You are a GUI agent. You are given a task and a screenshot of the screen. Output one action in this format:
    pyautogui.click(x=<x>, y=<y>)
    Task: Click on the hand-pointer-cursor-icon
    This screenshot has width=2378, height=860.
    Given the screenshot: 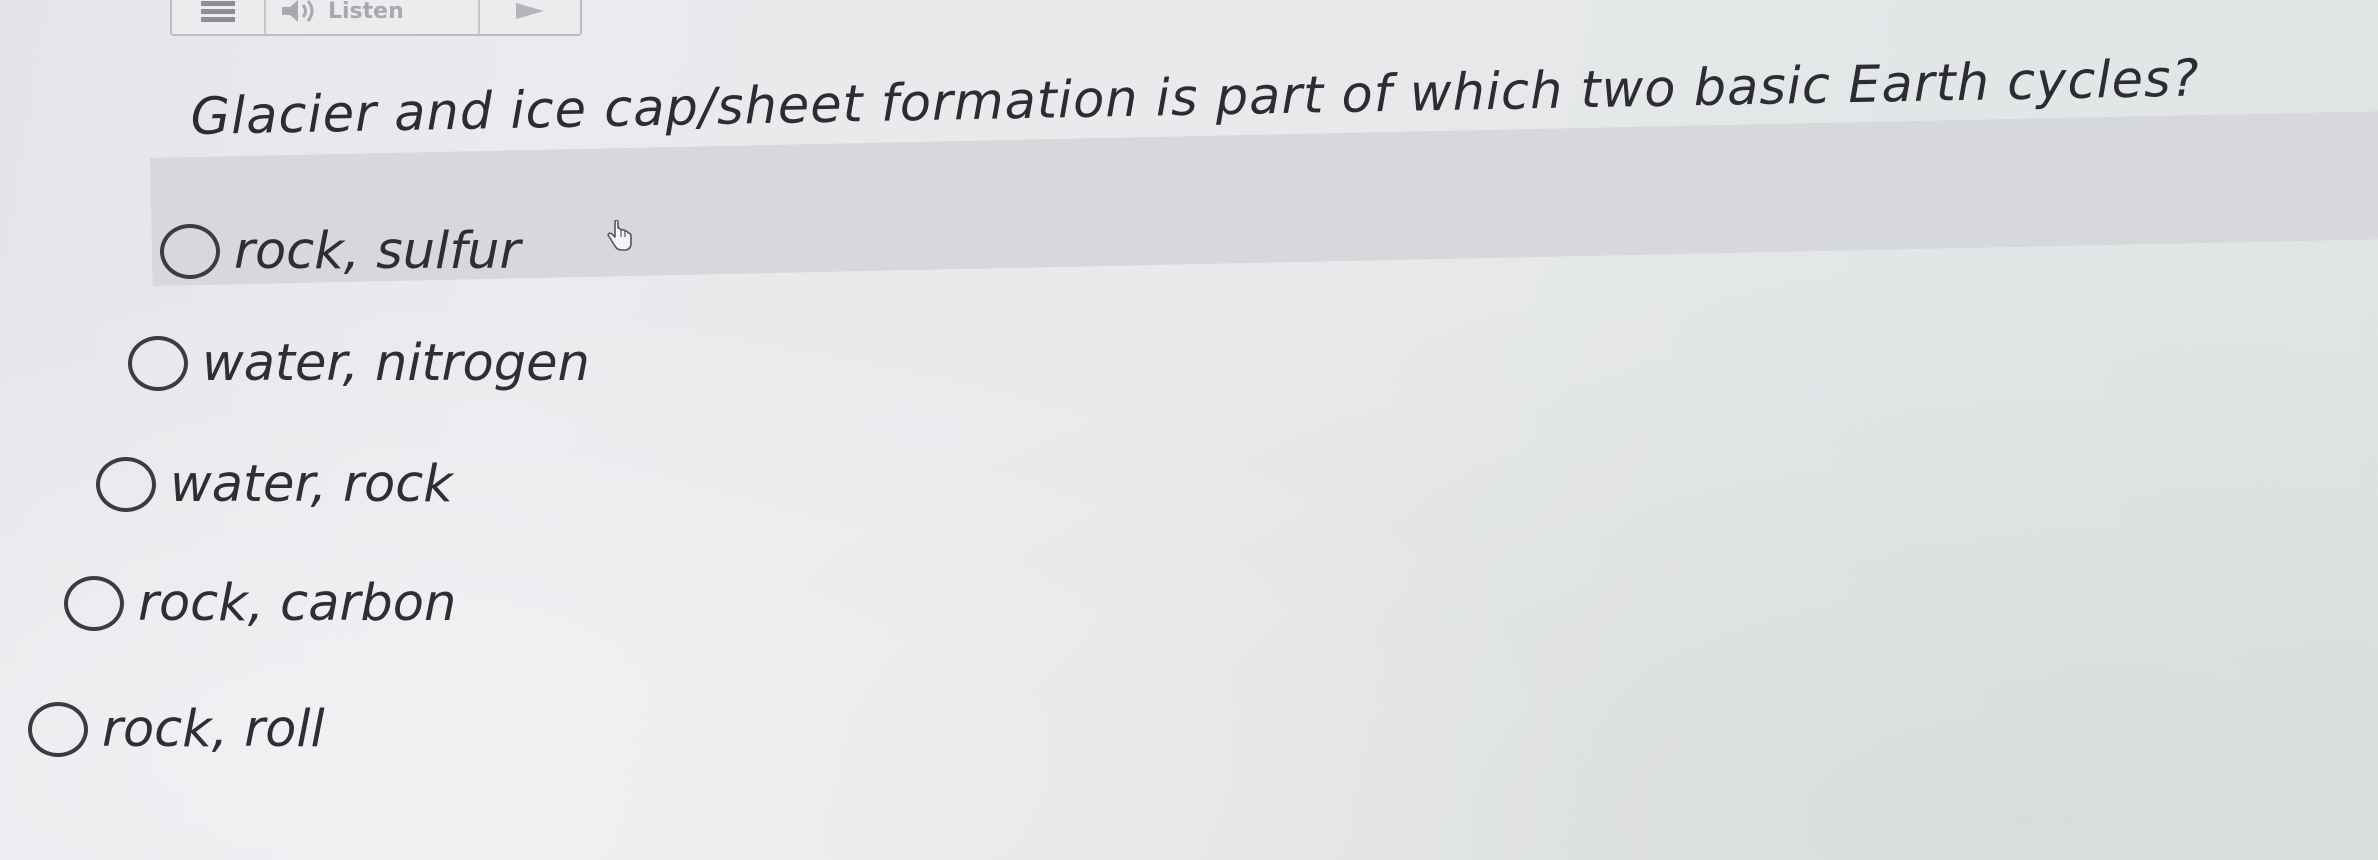 What is the action you would take?
    pyautogui.click(x=619, y=235)
    